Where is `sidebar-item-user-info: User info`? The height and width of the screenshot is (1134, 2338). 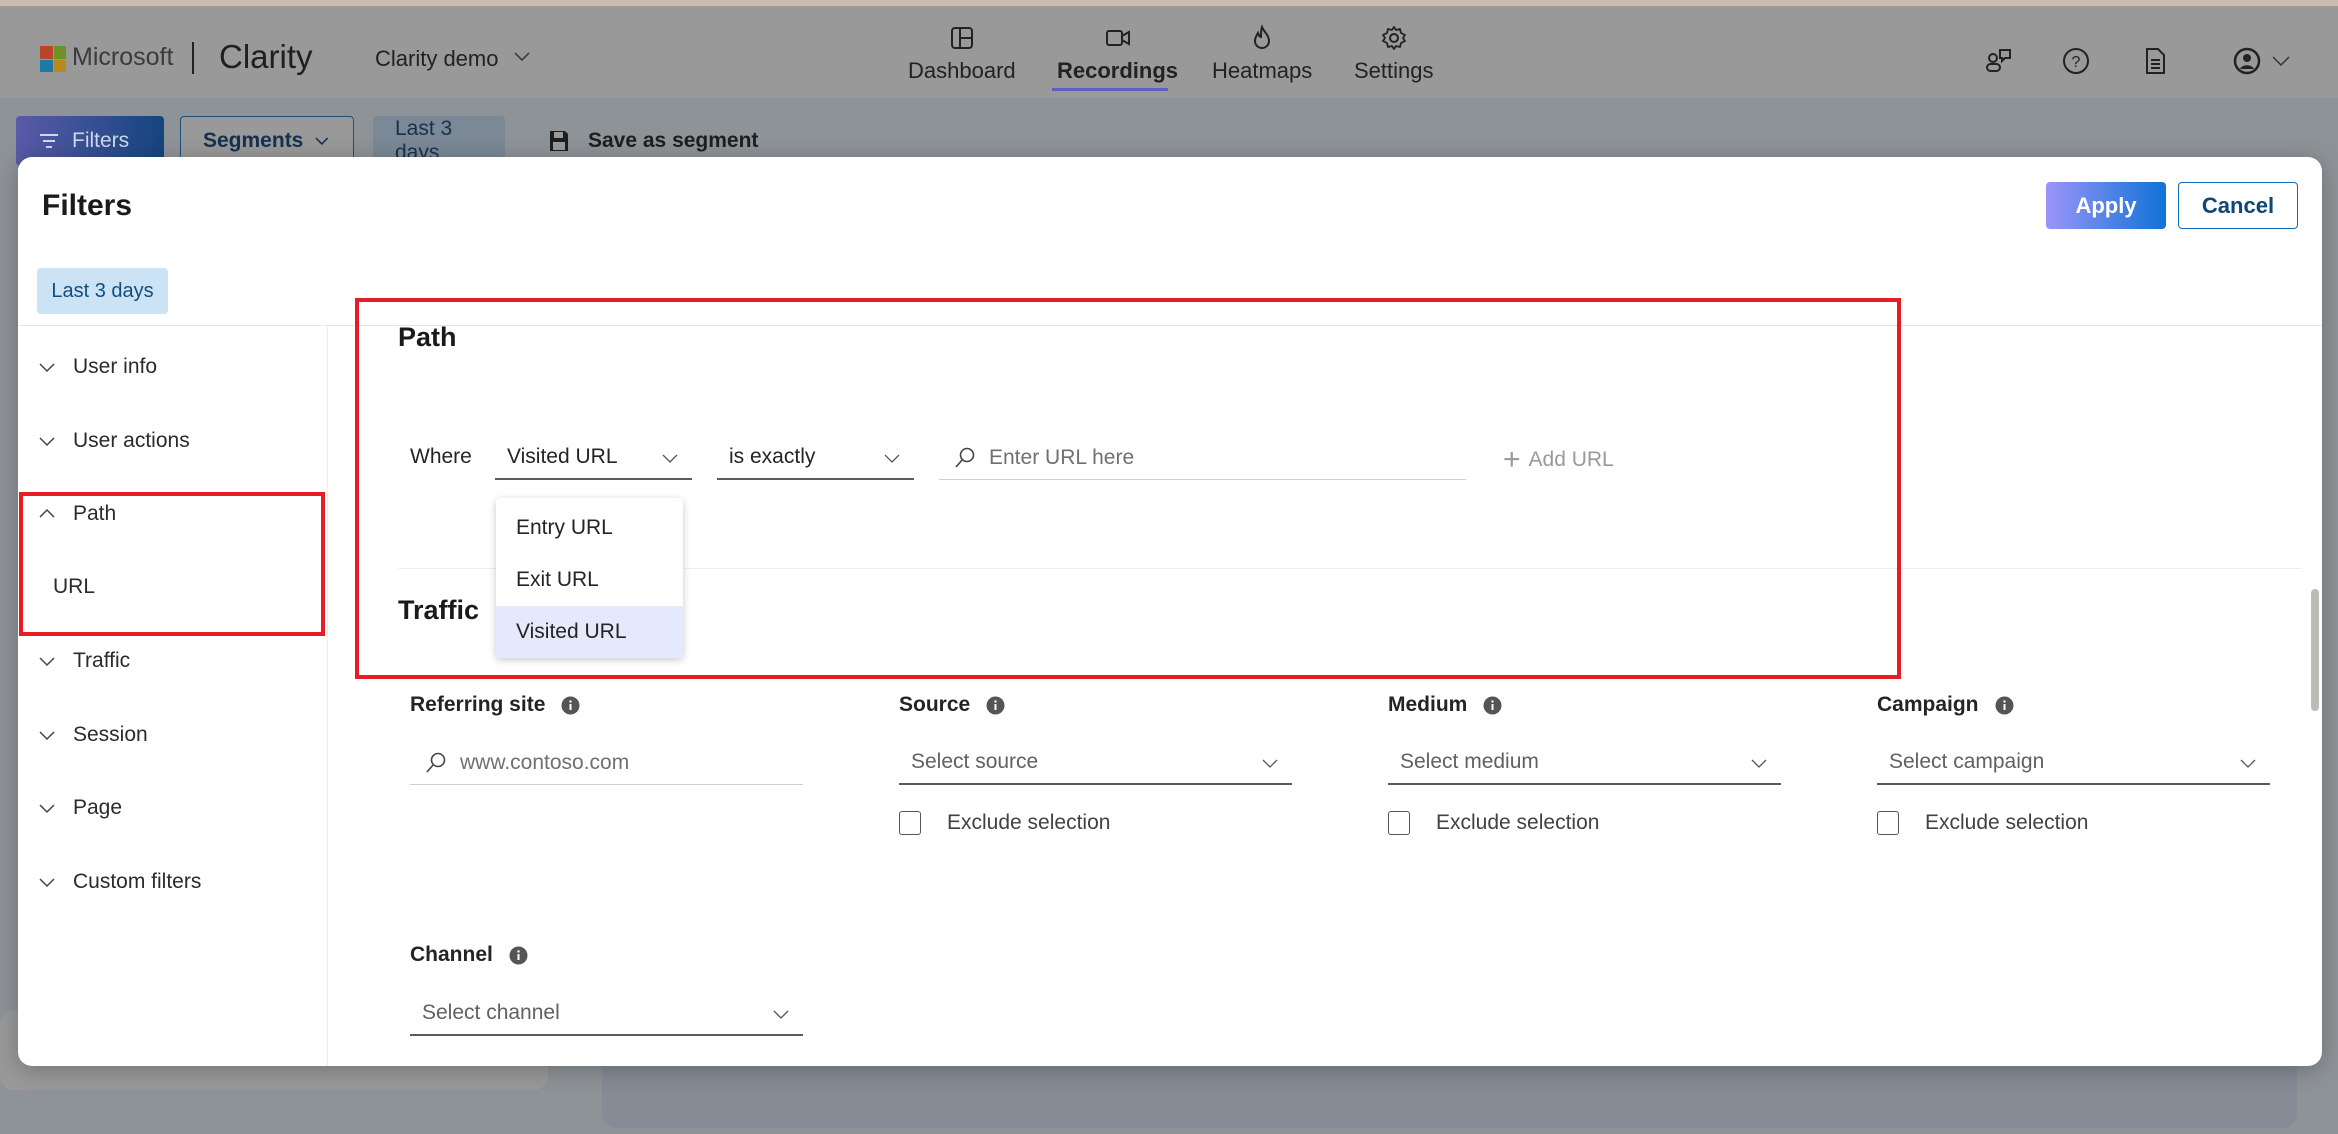
sidebar-item-user-info: User info is located at coordinates (97, 367).